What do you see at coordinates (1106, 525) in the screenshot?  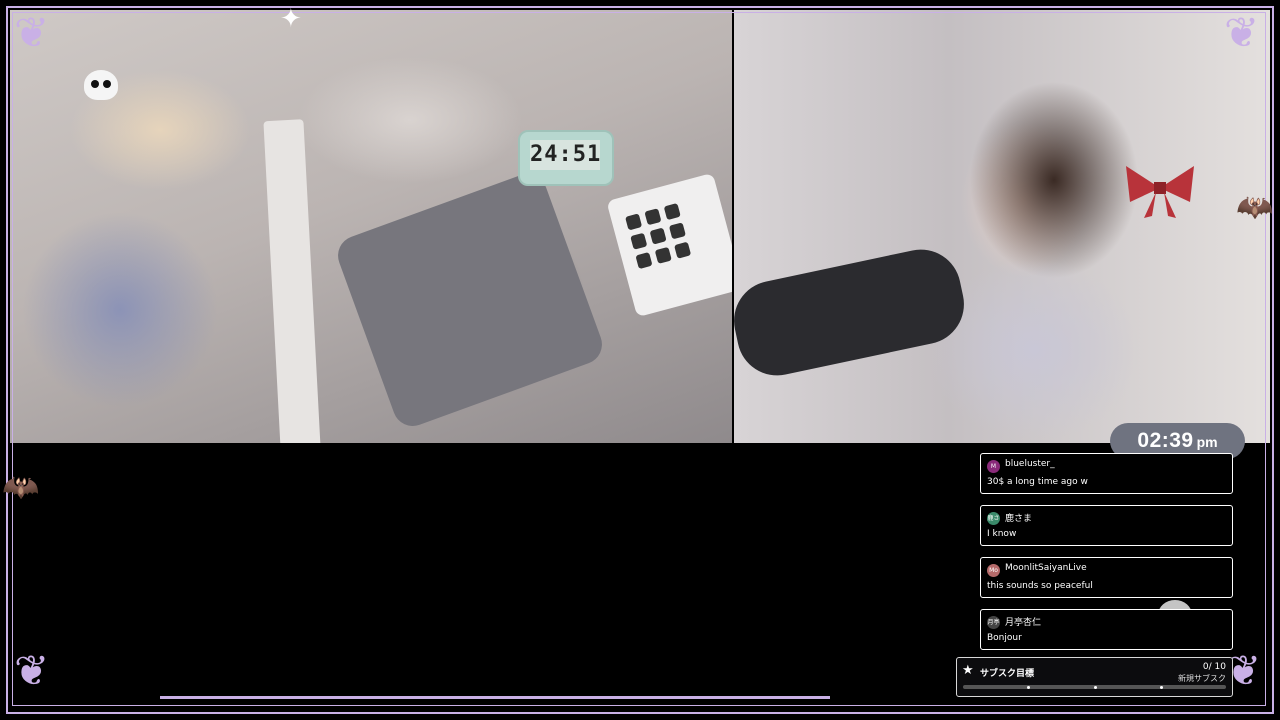 I see `chat-message: 鹿さ 鹿さま I know` at bounding box center [1106, 525].